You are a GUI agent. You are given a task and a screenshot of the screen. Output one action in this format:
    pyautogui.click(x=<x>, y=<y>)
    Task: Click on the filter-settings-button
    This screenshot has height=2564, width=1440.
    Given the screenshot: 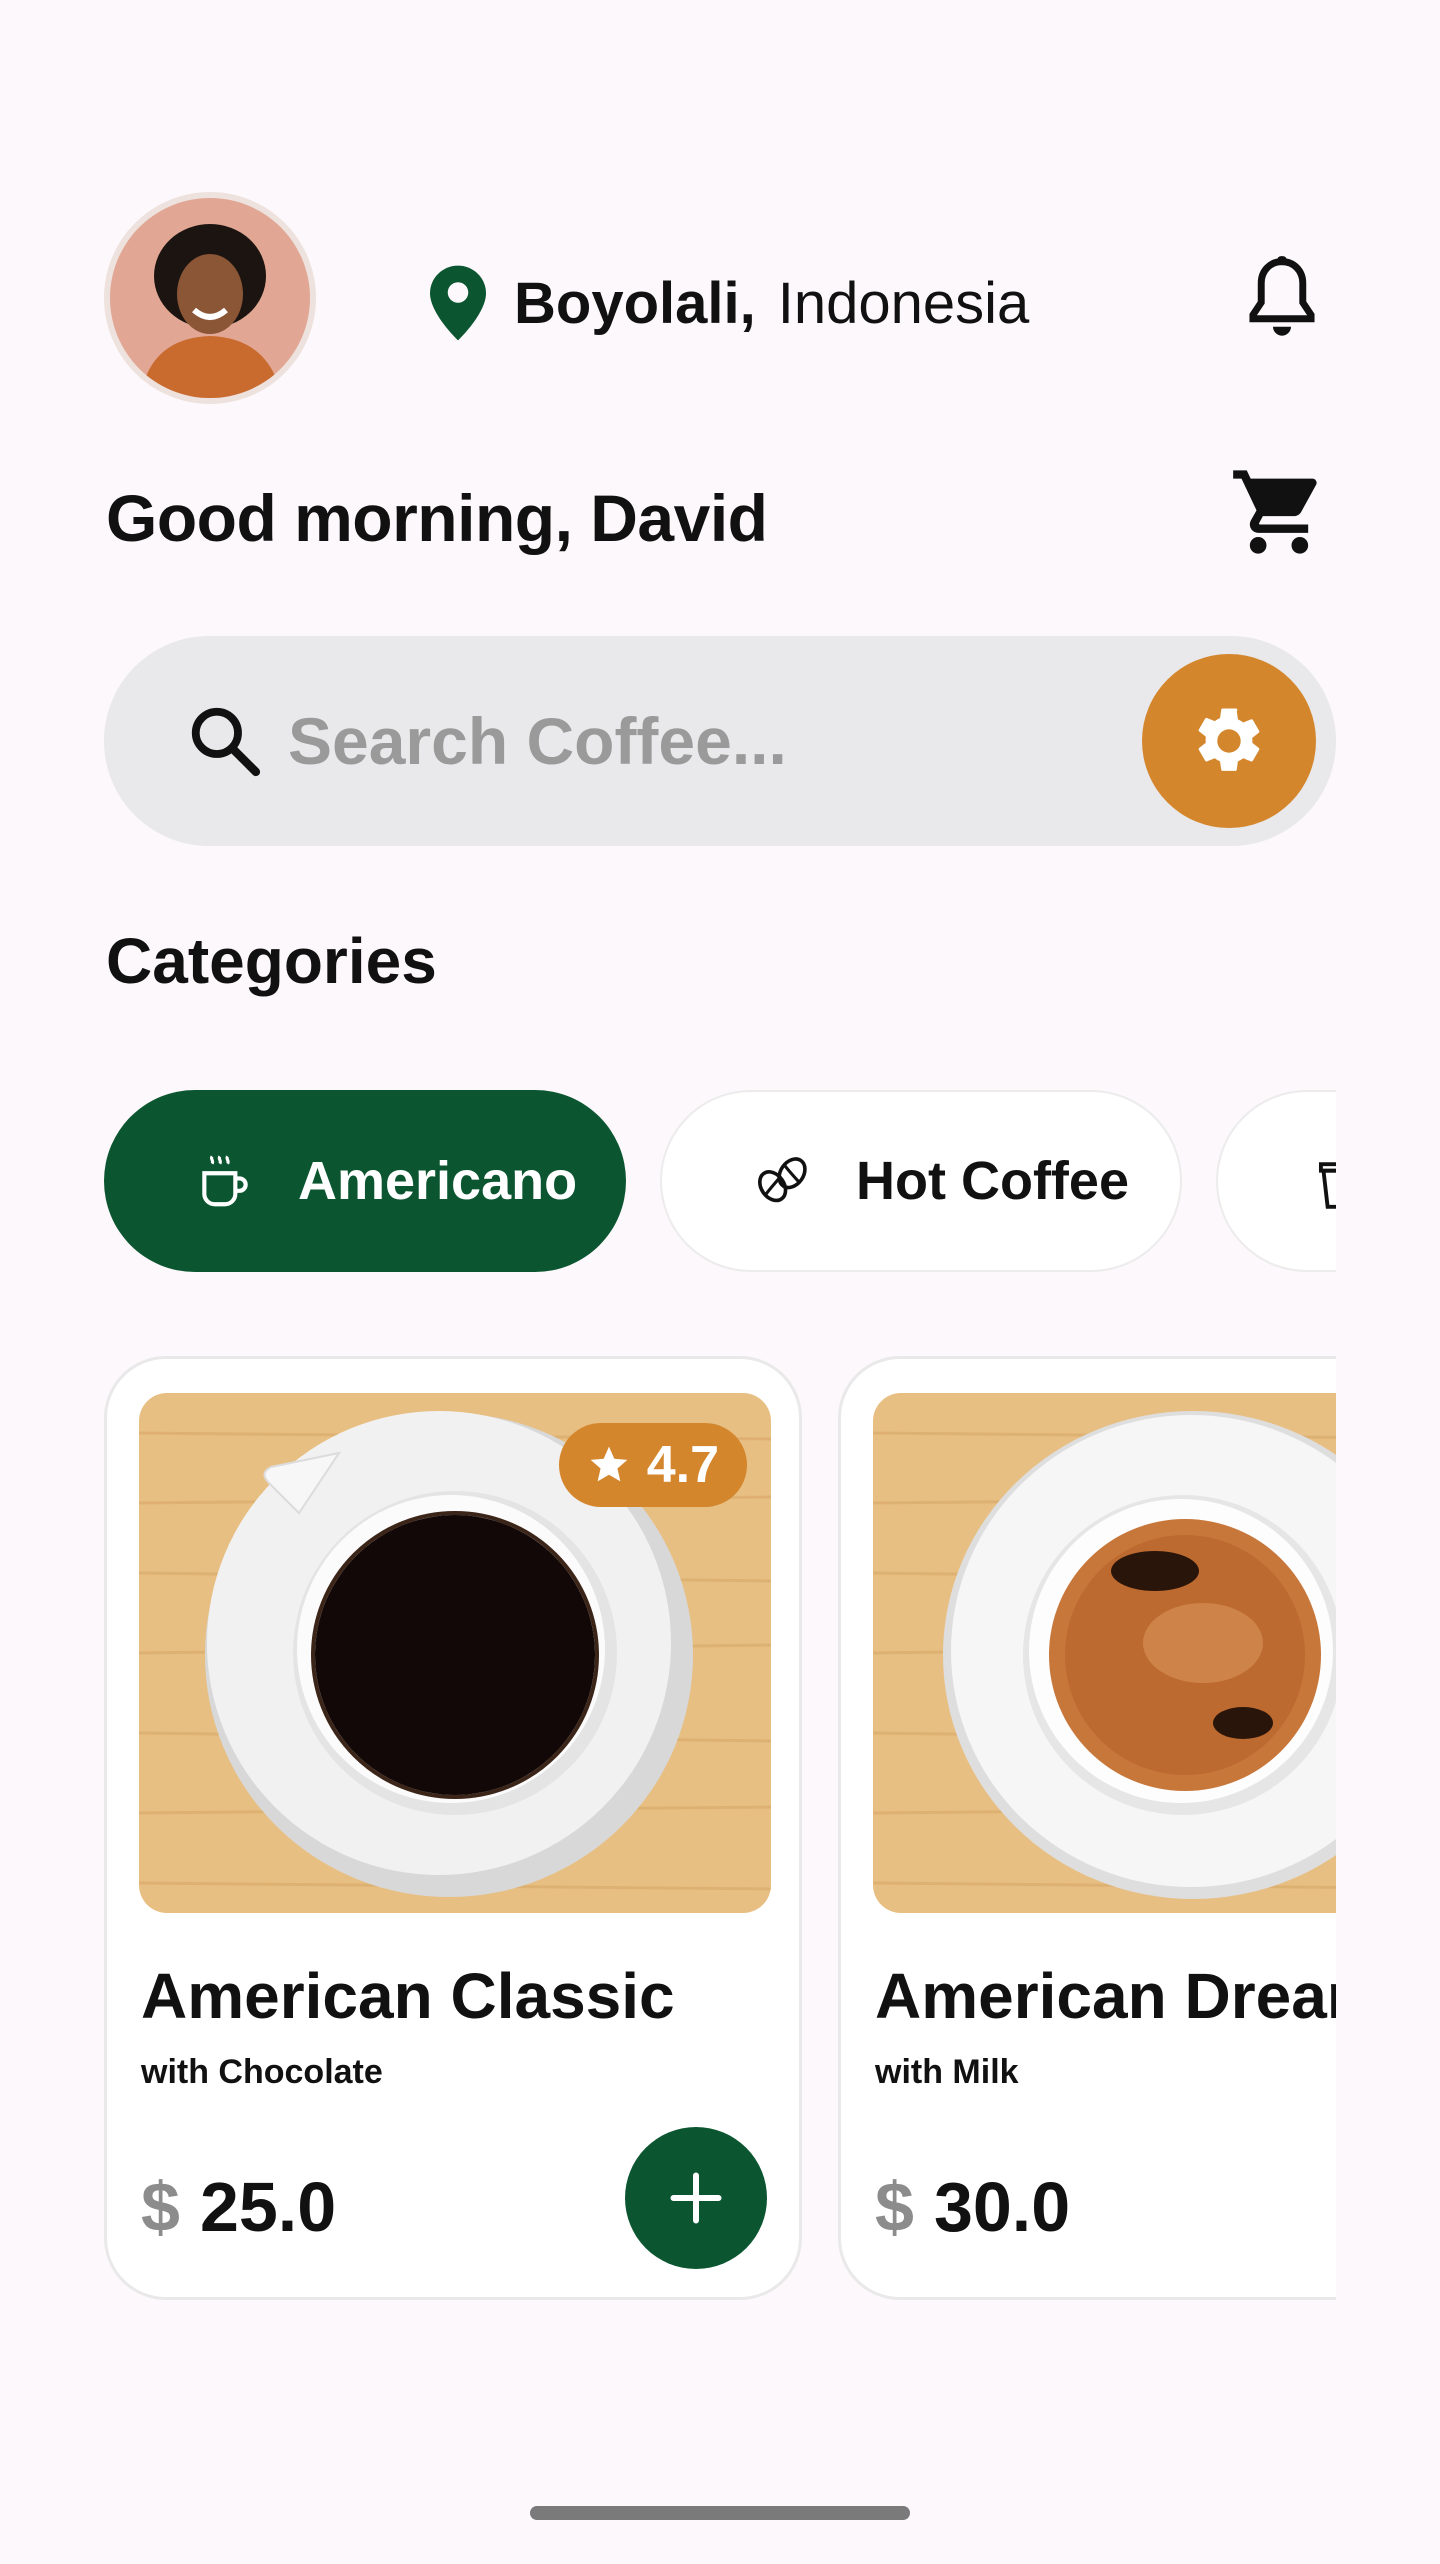 What is the action you would take?
    pyautogui.click(x=1229, y=741)
    